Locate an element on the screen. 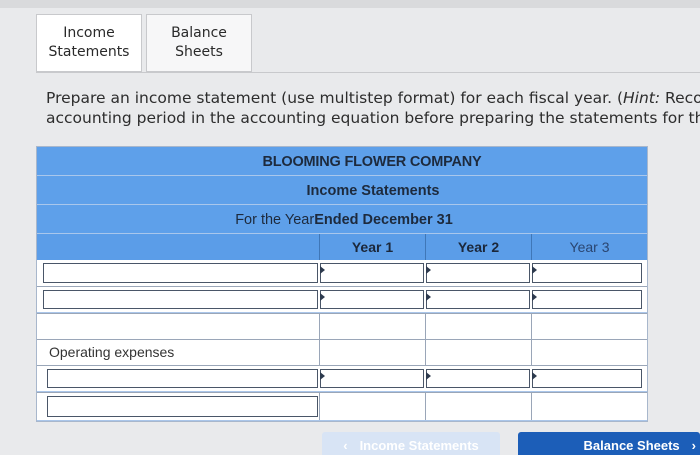  statement-tabs: Income Statements Balance Sheets is located at coordinates (144, 43).